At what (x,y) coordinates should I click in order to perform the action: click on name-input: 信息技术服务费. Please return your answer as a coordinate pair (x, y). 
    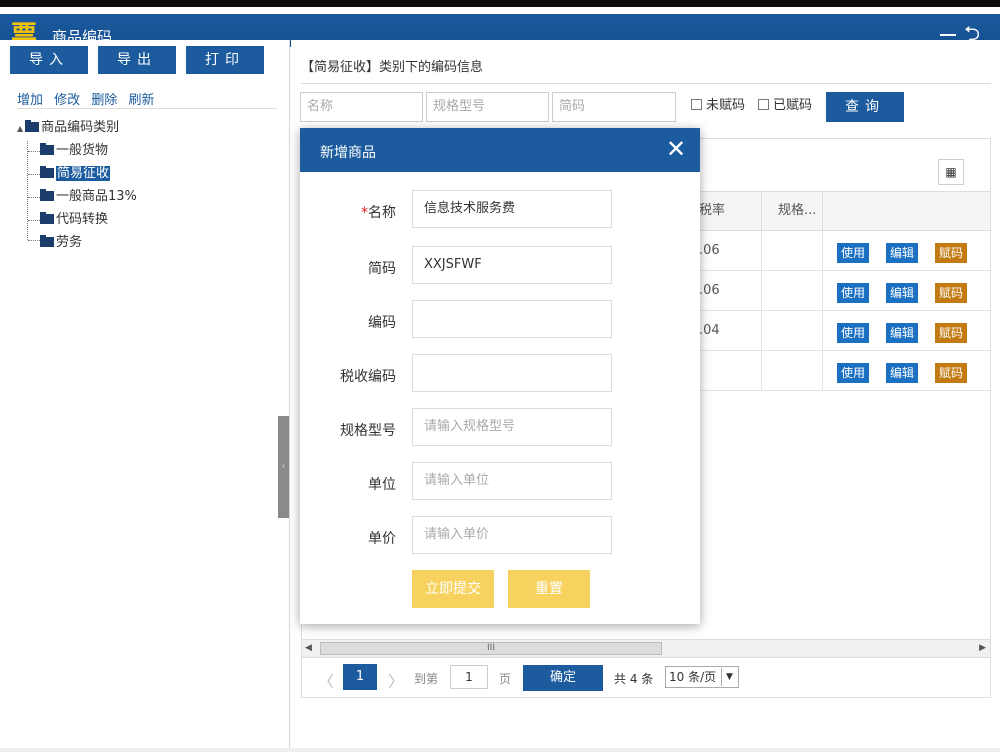
    Looking at the image, I should click on (512, 209).